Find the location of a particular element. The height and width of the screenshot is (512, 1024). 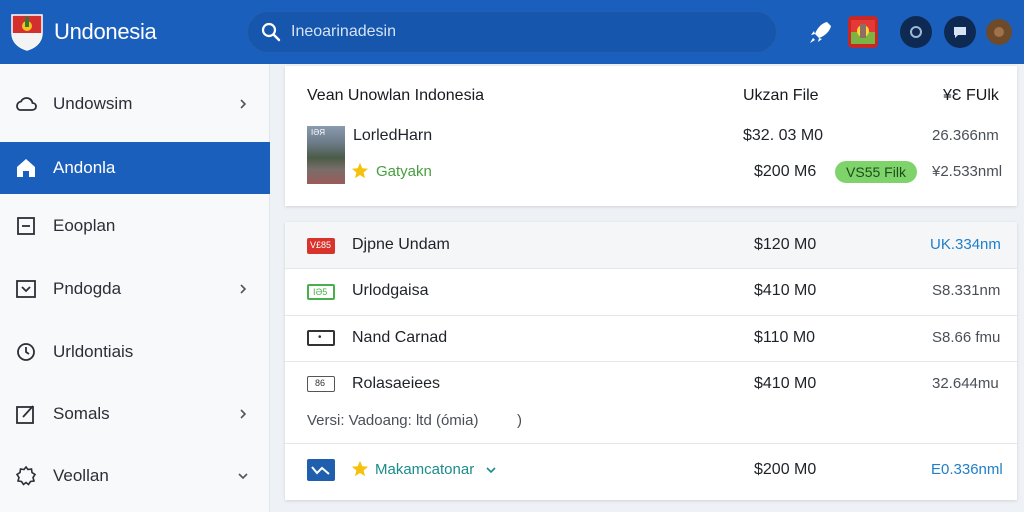

sidebar-item-label: Urldontiais is located at coordinates (93, 351).